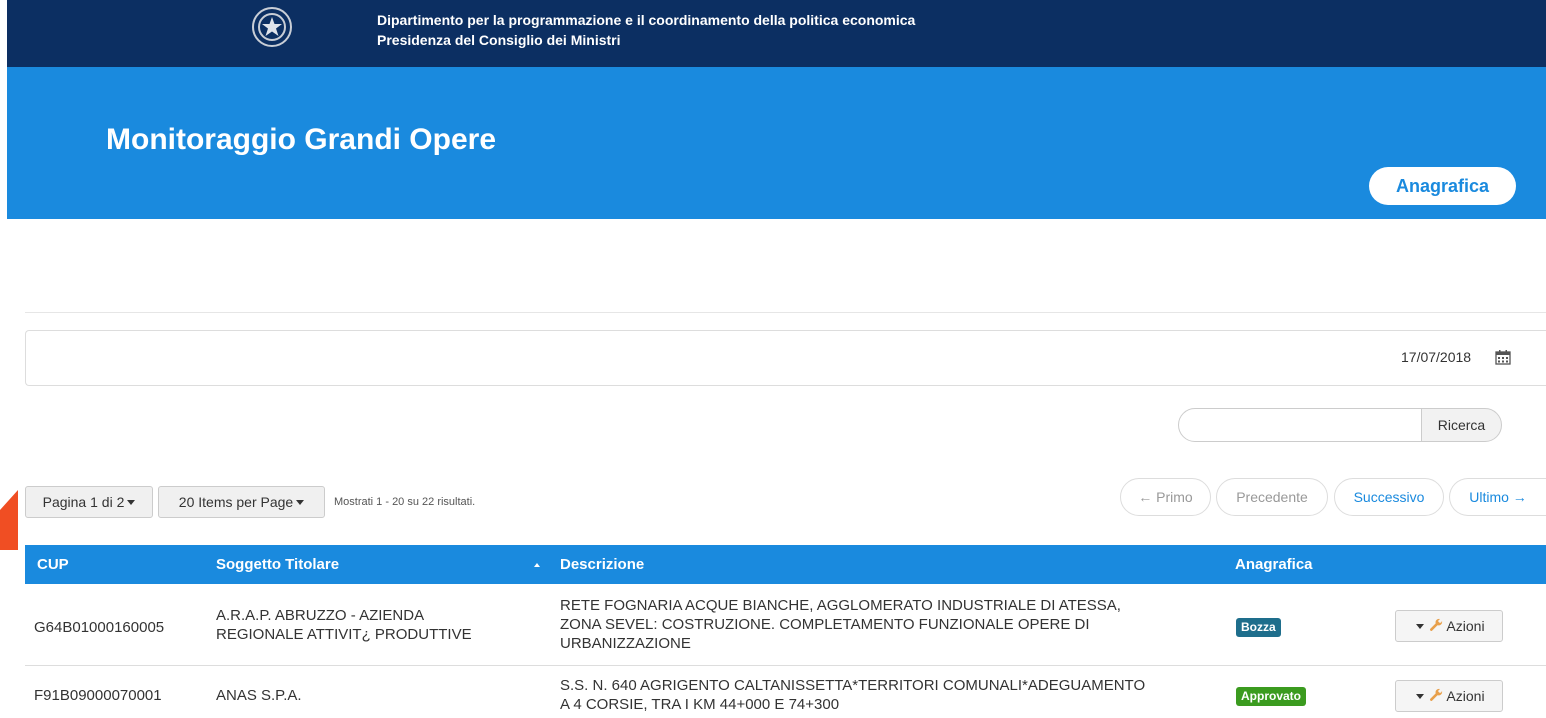 This screenshot has height=718, width=1546. Describe the element at coordinates (344, 634) in the screenshot. I see `soggetto-line: REGIONALE ATTIVIT¿ PRODUTTIVE` at that location.